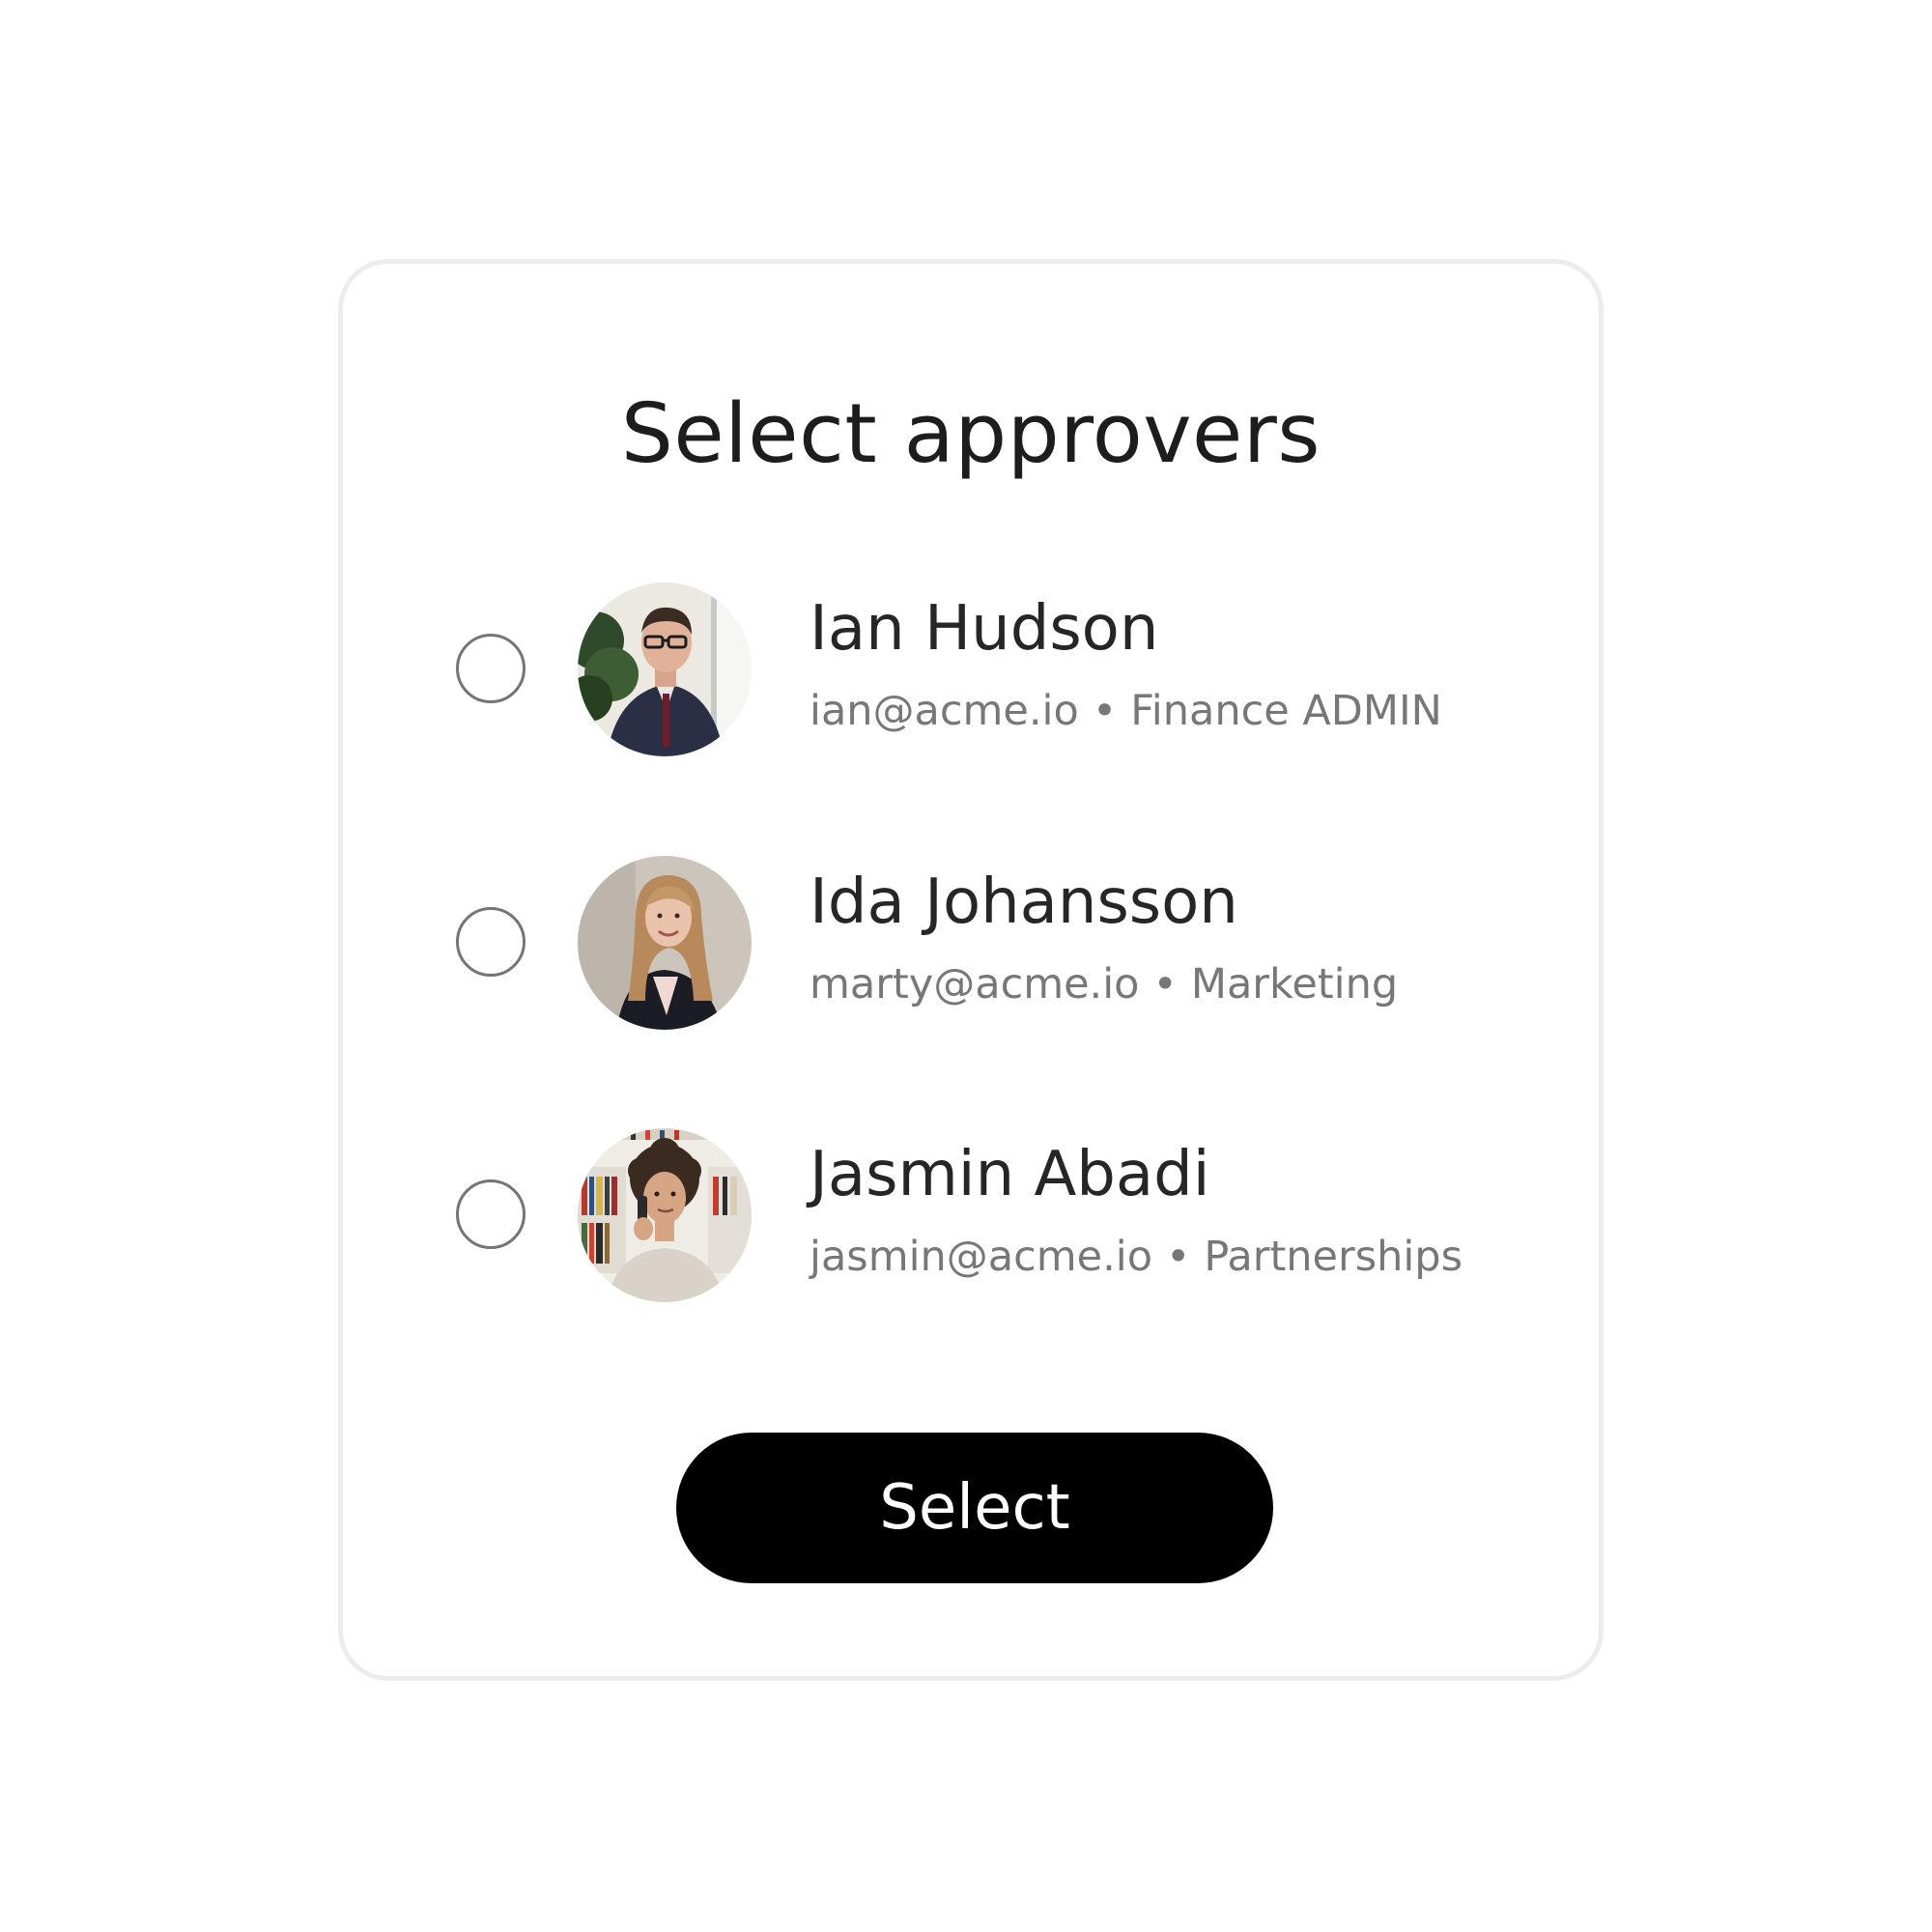  What do you see at coordinates (971, 669) in the screenshot?
I see `approver-item: Ian Hudson ian@acme.io • Finance ADMIN` at bounding box center [971, 669].